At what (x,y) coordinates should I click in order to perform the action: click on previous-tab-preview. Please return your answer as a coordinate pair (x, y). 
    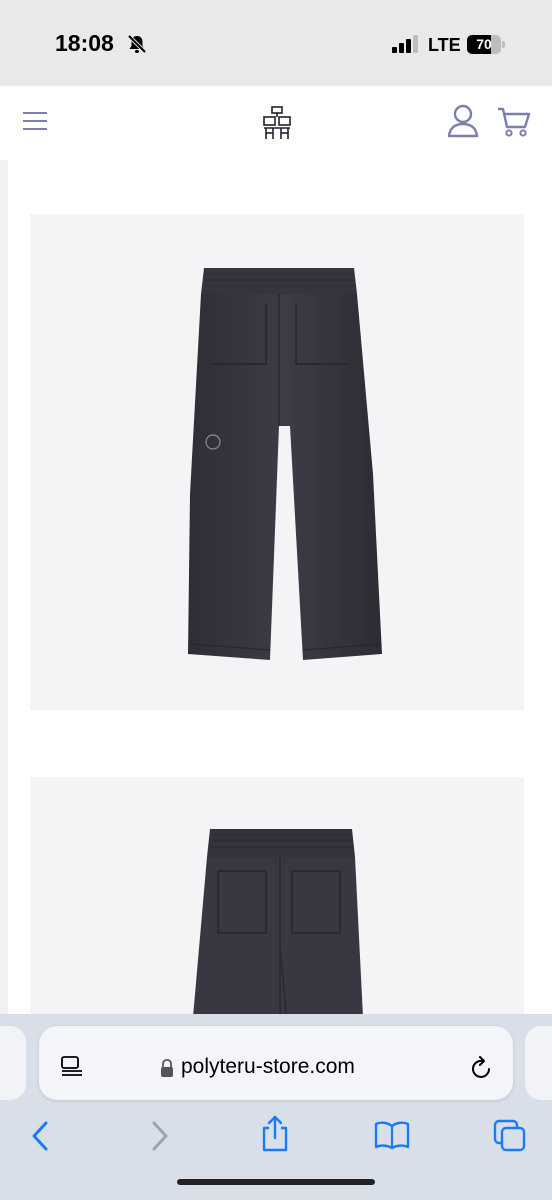
    Looking at the image, I should click on (13, 1063).